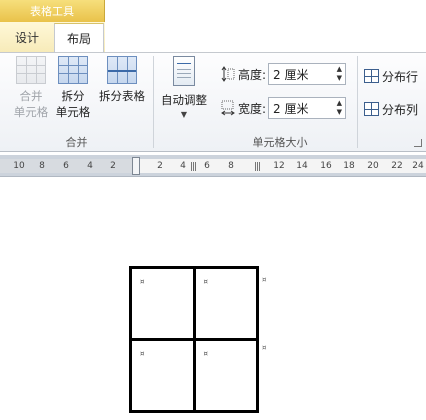  Describe the element at coordinates (397, 166) in the screenshot. I see `ruler-number: 22` at that location.